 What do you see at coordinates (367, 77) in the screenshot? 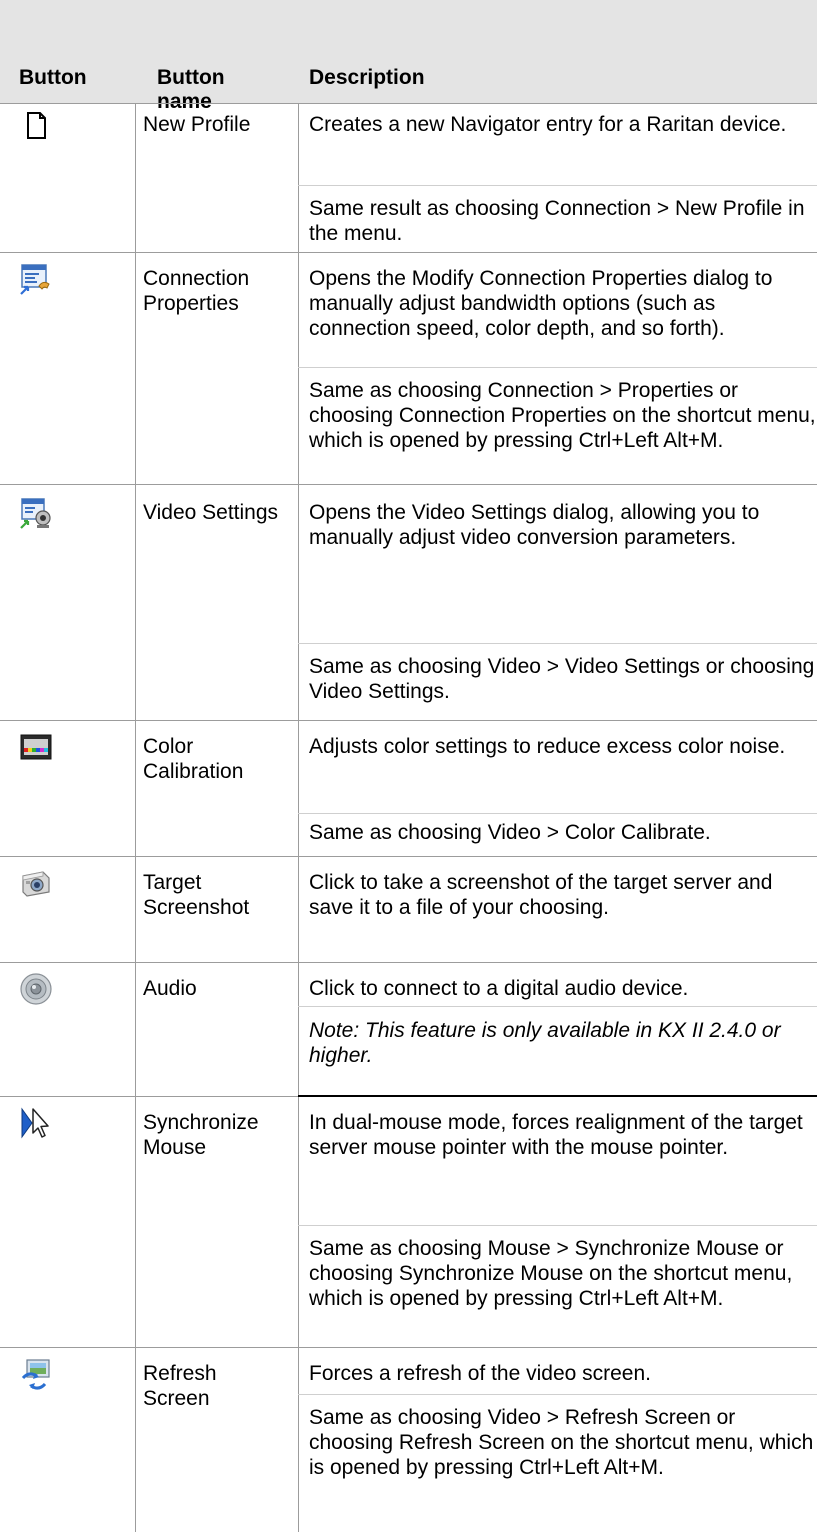
I see `header-description: Description` at bounding box center [367, 77].